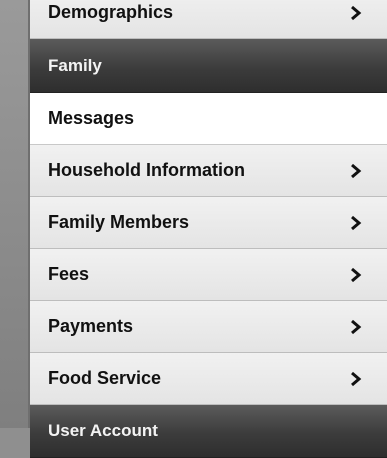 Image resolution: width=387 pixels, height=458 pixels. What do you see at coordinates (208, 19) in the screenshot?
I see `menu-item-demographics: Demographics` at bounding box center [208, 19].